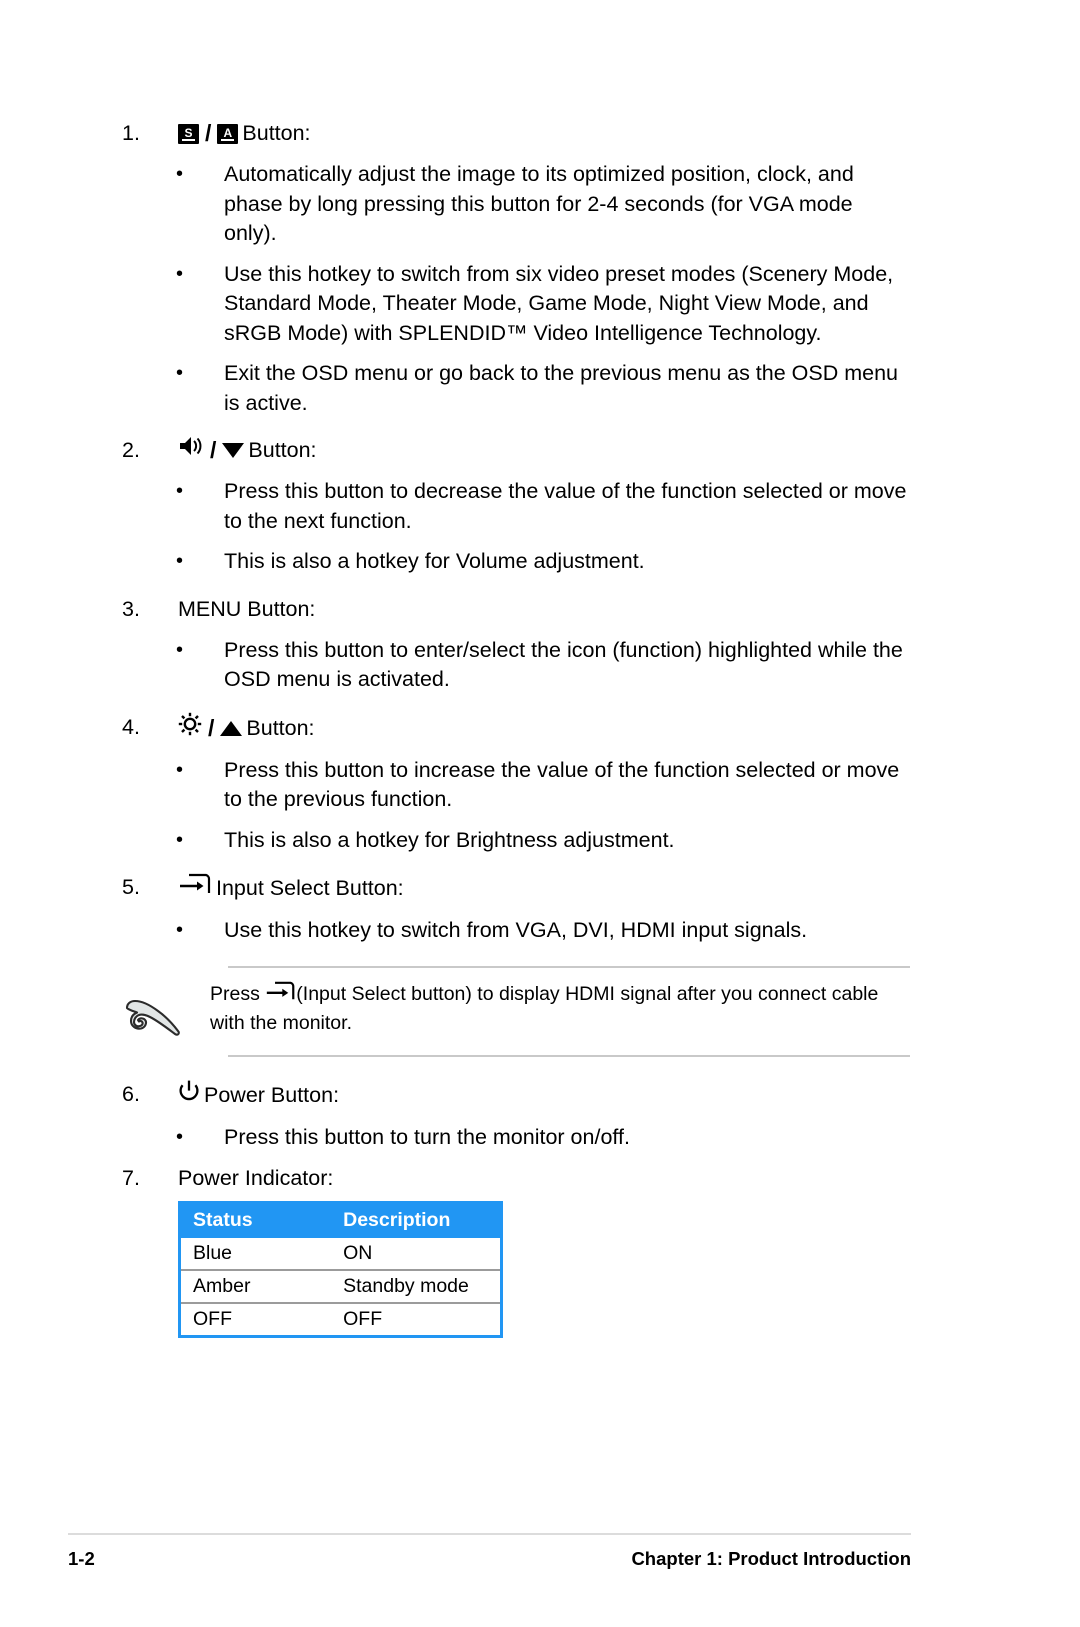  Describe the element at coordinates (489, 1534) in the screenshot. I see `footer-divider` at that location.